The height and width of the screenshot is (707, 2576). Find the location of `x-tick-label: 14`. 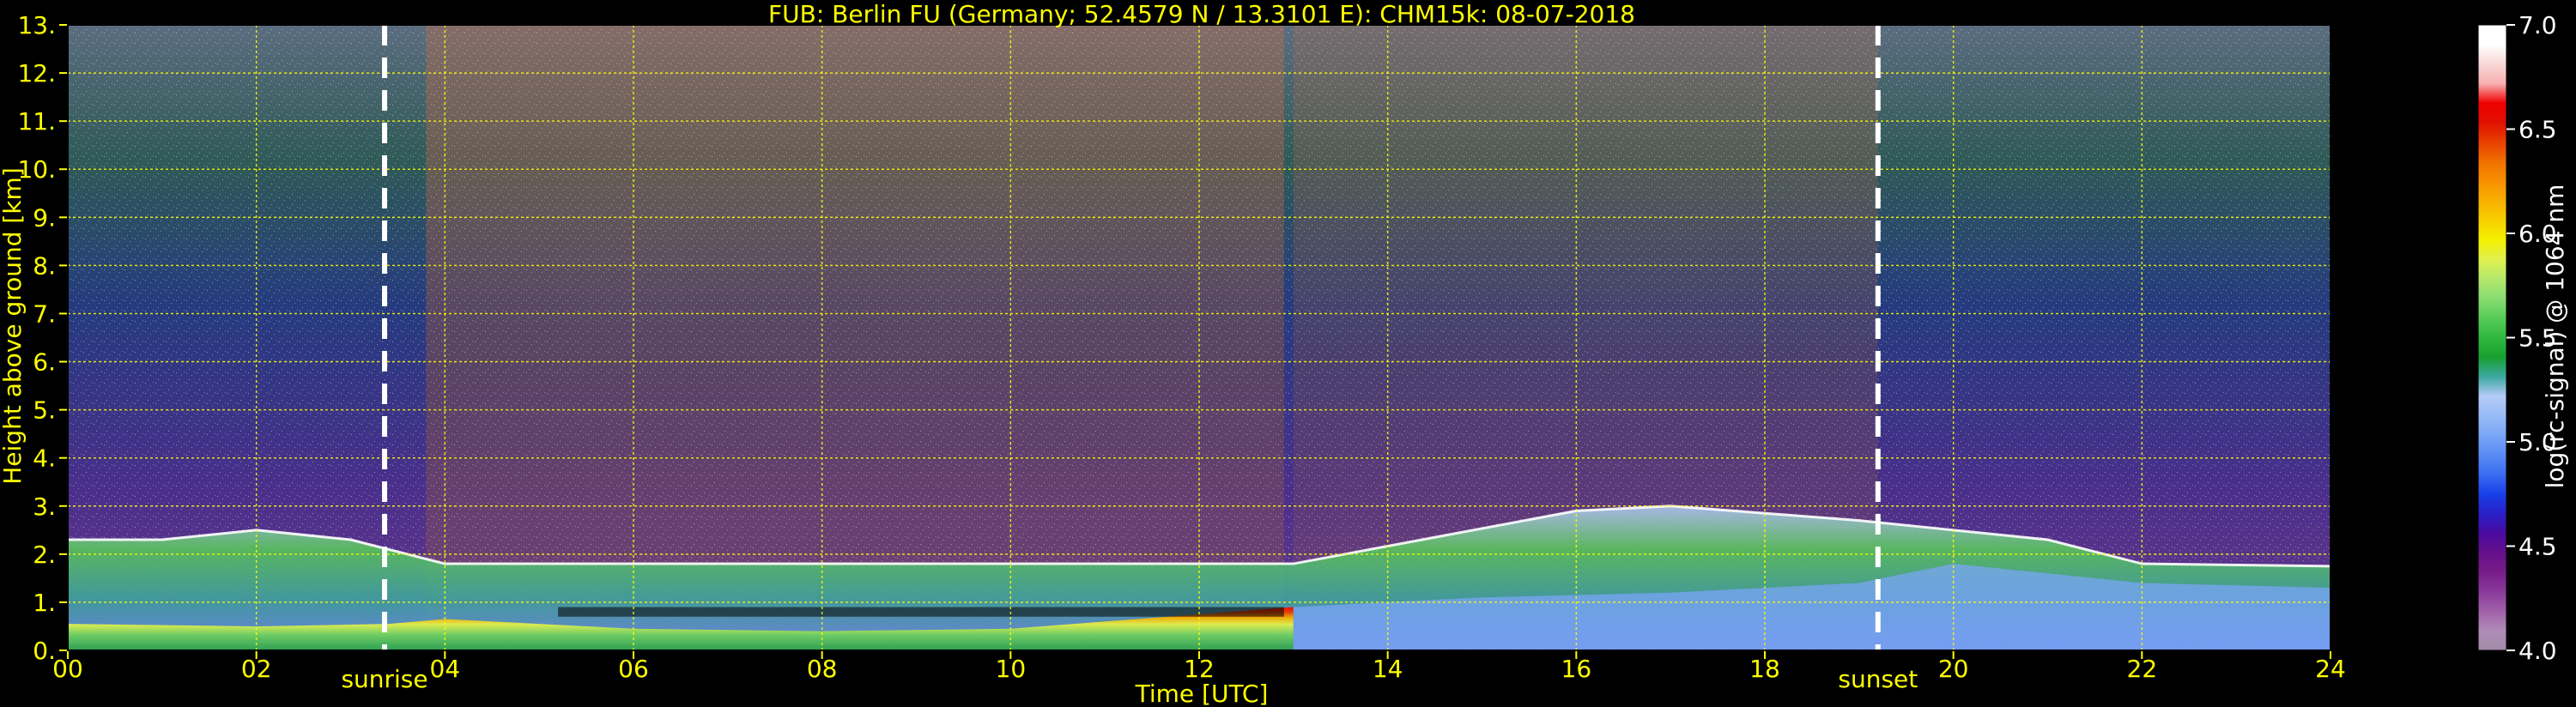

x-tick-label: 14 is located at coordinates (1388, 669).